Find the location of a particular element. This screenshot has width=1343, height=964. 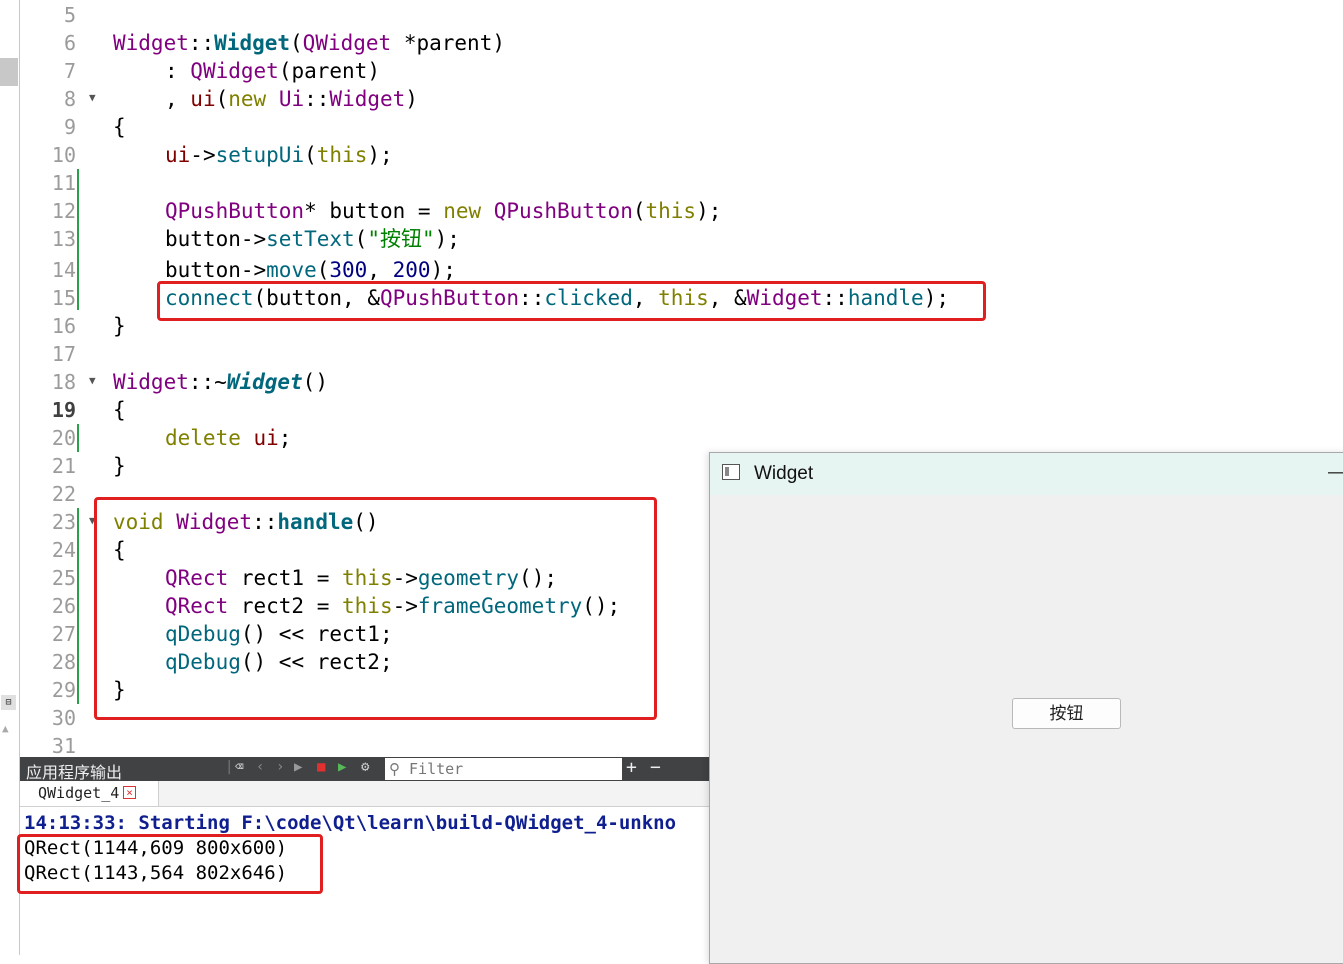

left-side-strip: ⊟ ▲ is located at coordinates (10, 477).